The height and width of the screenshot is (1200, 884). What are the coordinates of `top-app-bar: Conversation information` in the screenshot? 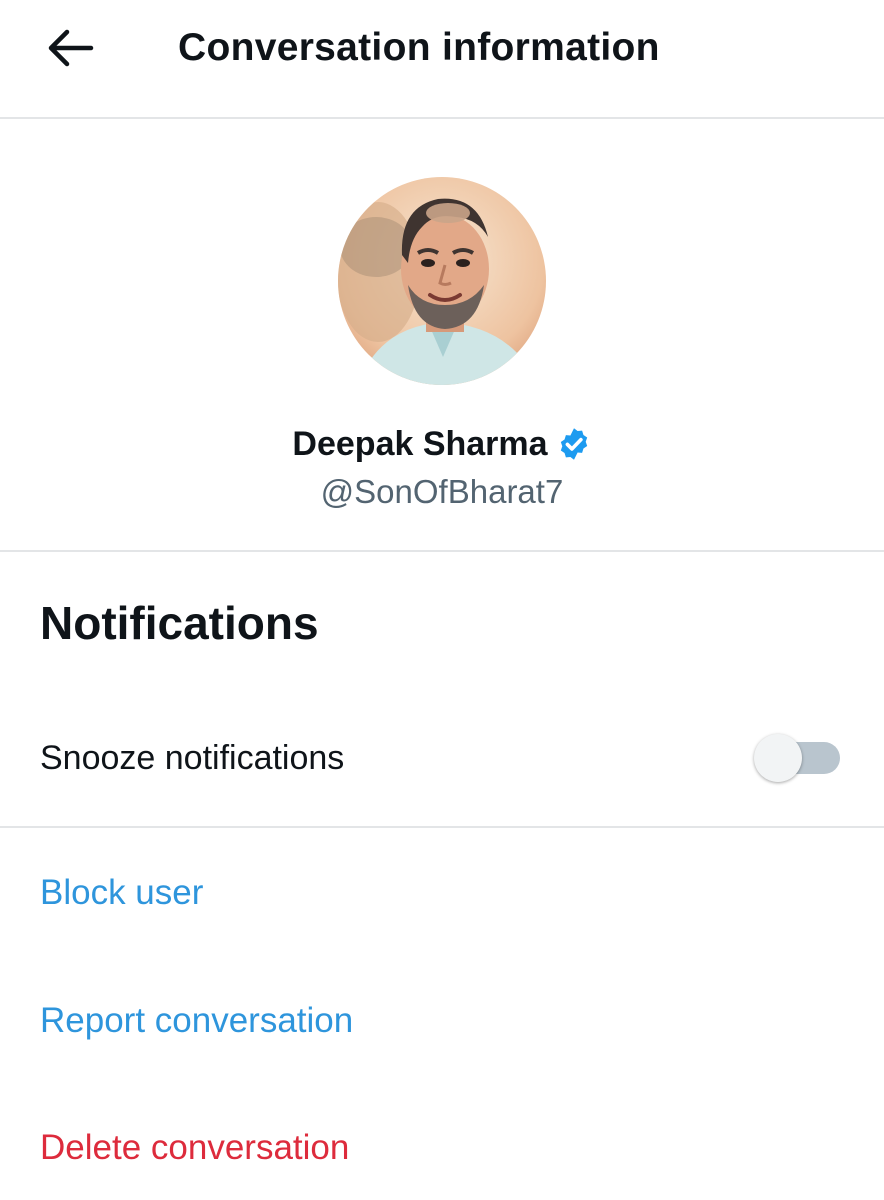 It's located at (442, 59).